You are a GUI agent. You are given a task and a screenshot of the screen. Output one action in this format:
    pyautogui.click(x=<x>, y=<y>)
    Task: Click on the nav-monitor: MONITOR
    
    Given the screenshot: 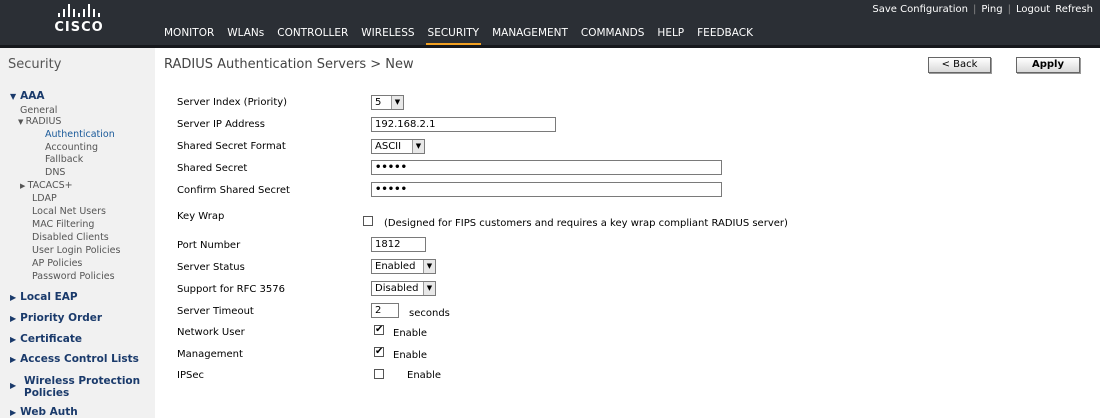 What is the action you would take?
    pyautogui.click(x=189, y=35)
    